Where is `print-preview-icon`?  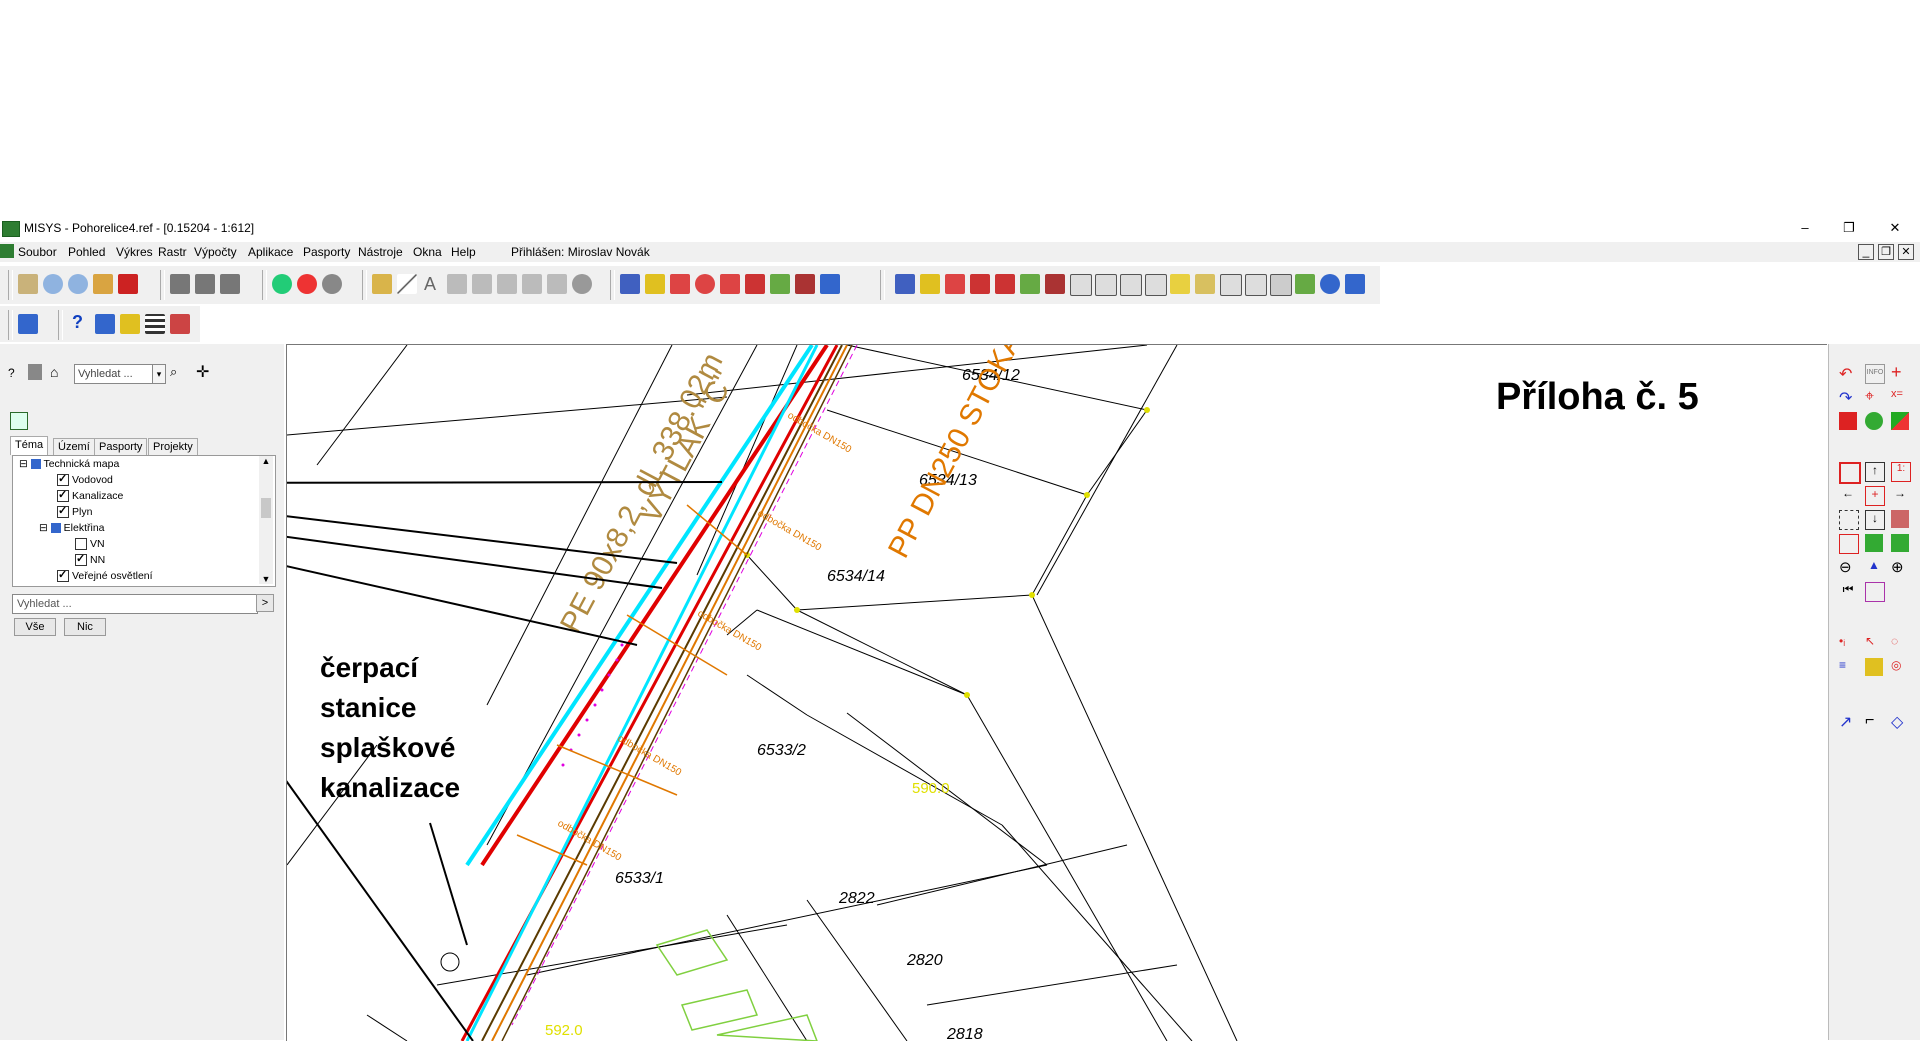 print-preview-icon is located at coordinates (205, 284).